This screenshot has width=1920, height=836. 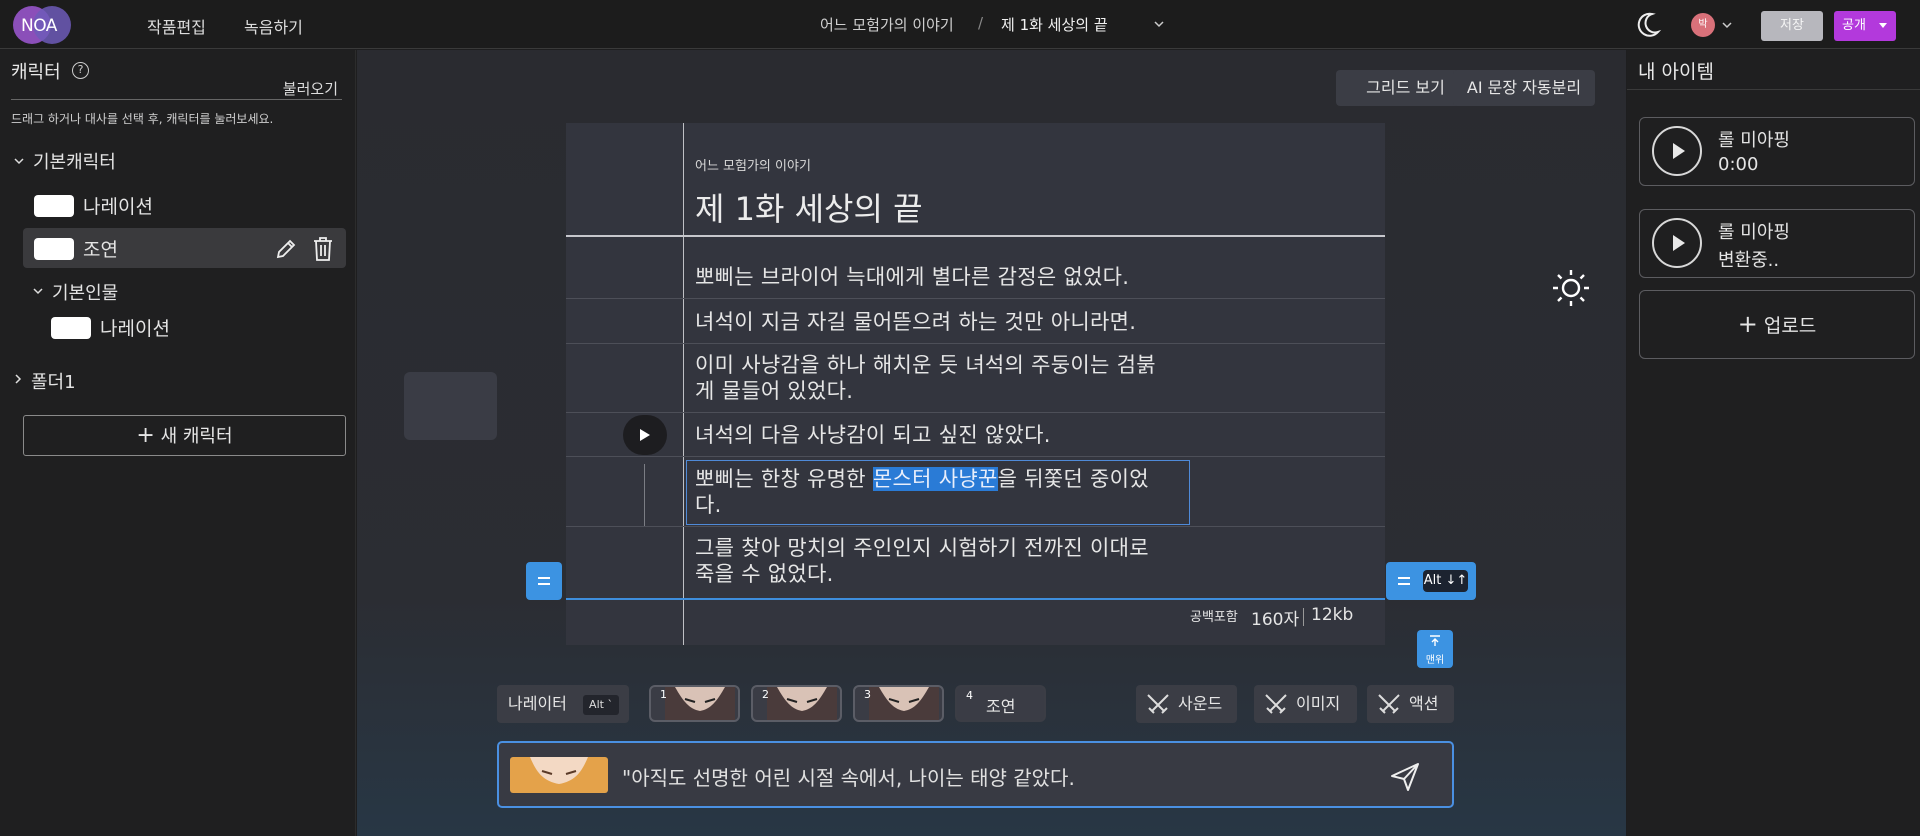 What do you see at coordinates (1754, 232) in the screenshot?
I see `item-name: 롤 미아핑` at bounding box center [1754, 232].